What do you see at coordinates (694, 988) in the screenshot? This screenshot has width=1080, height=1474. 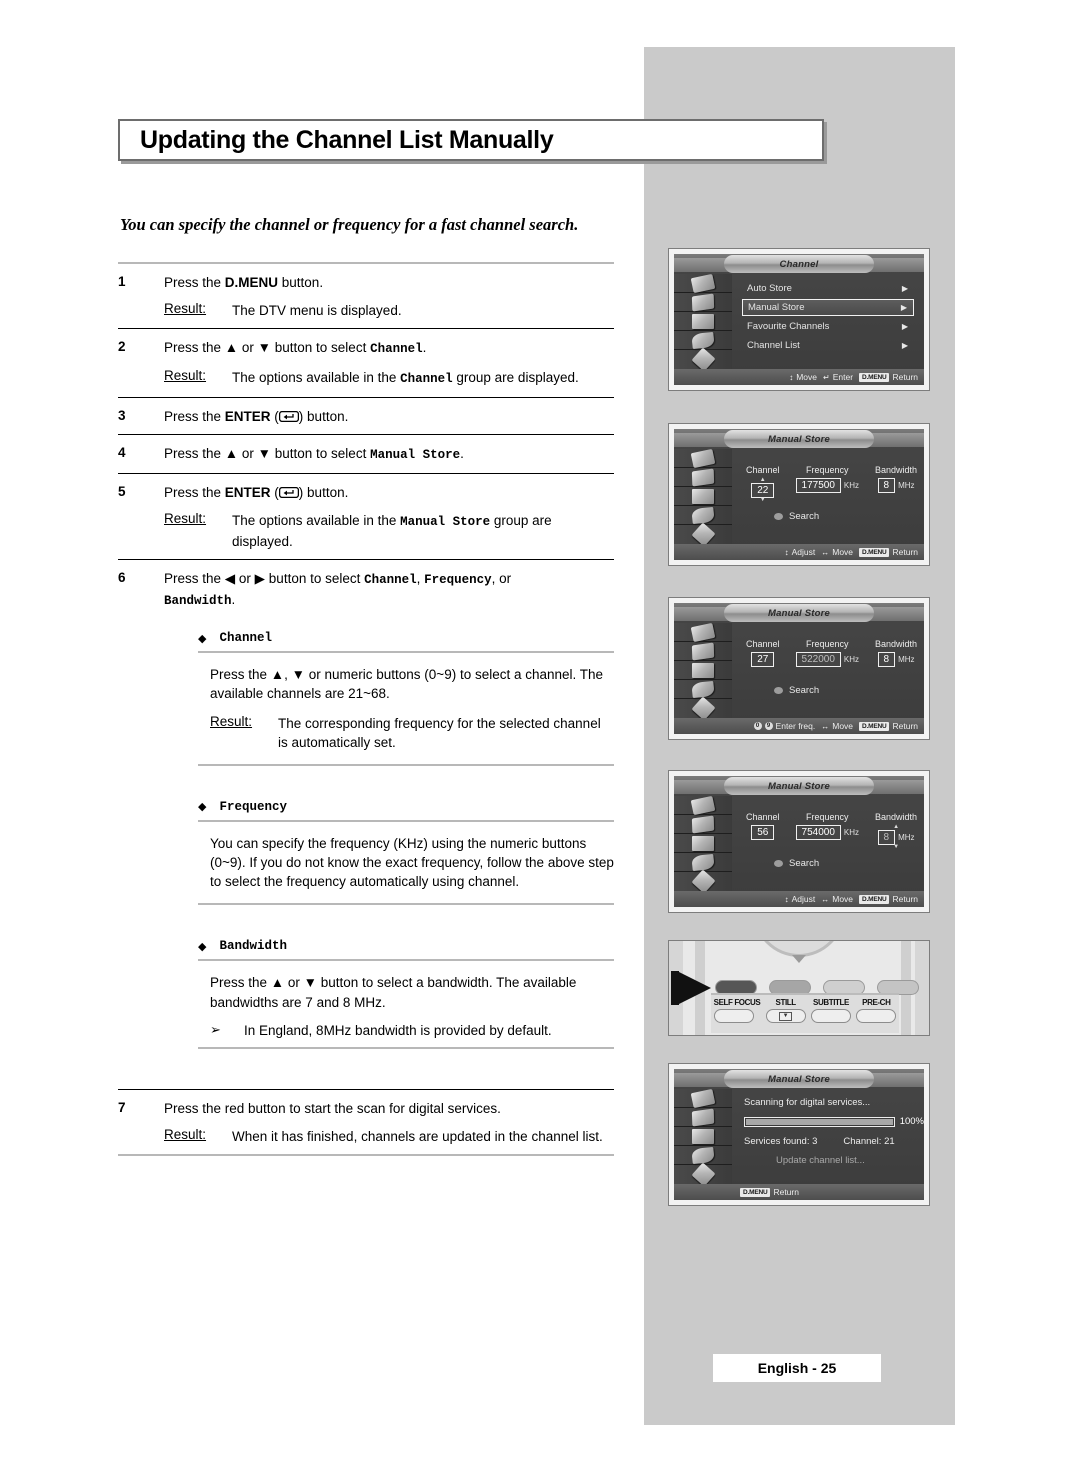 I see `pointer-arrow-icon` at bounding box center [694, 988].